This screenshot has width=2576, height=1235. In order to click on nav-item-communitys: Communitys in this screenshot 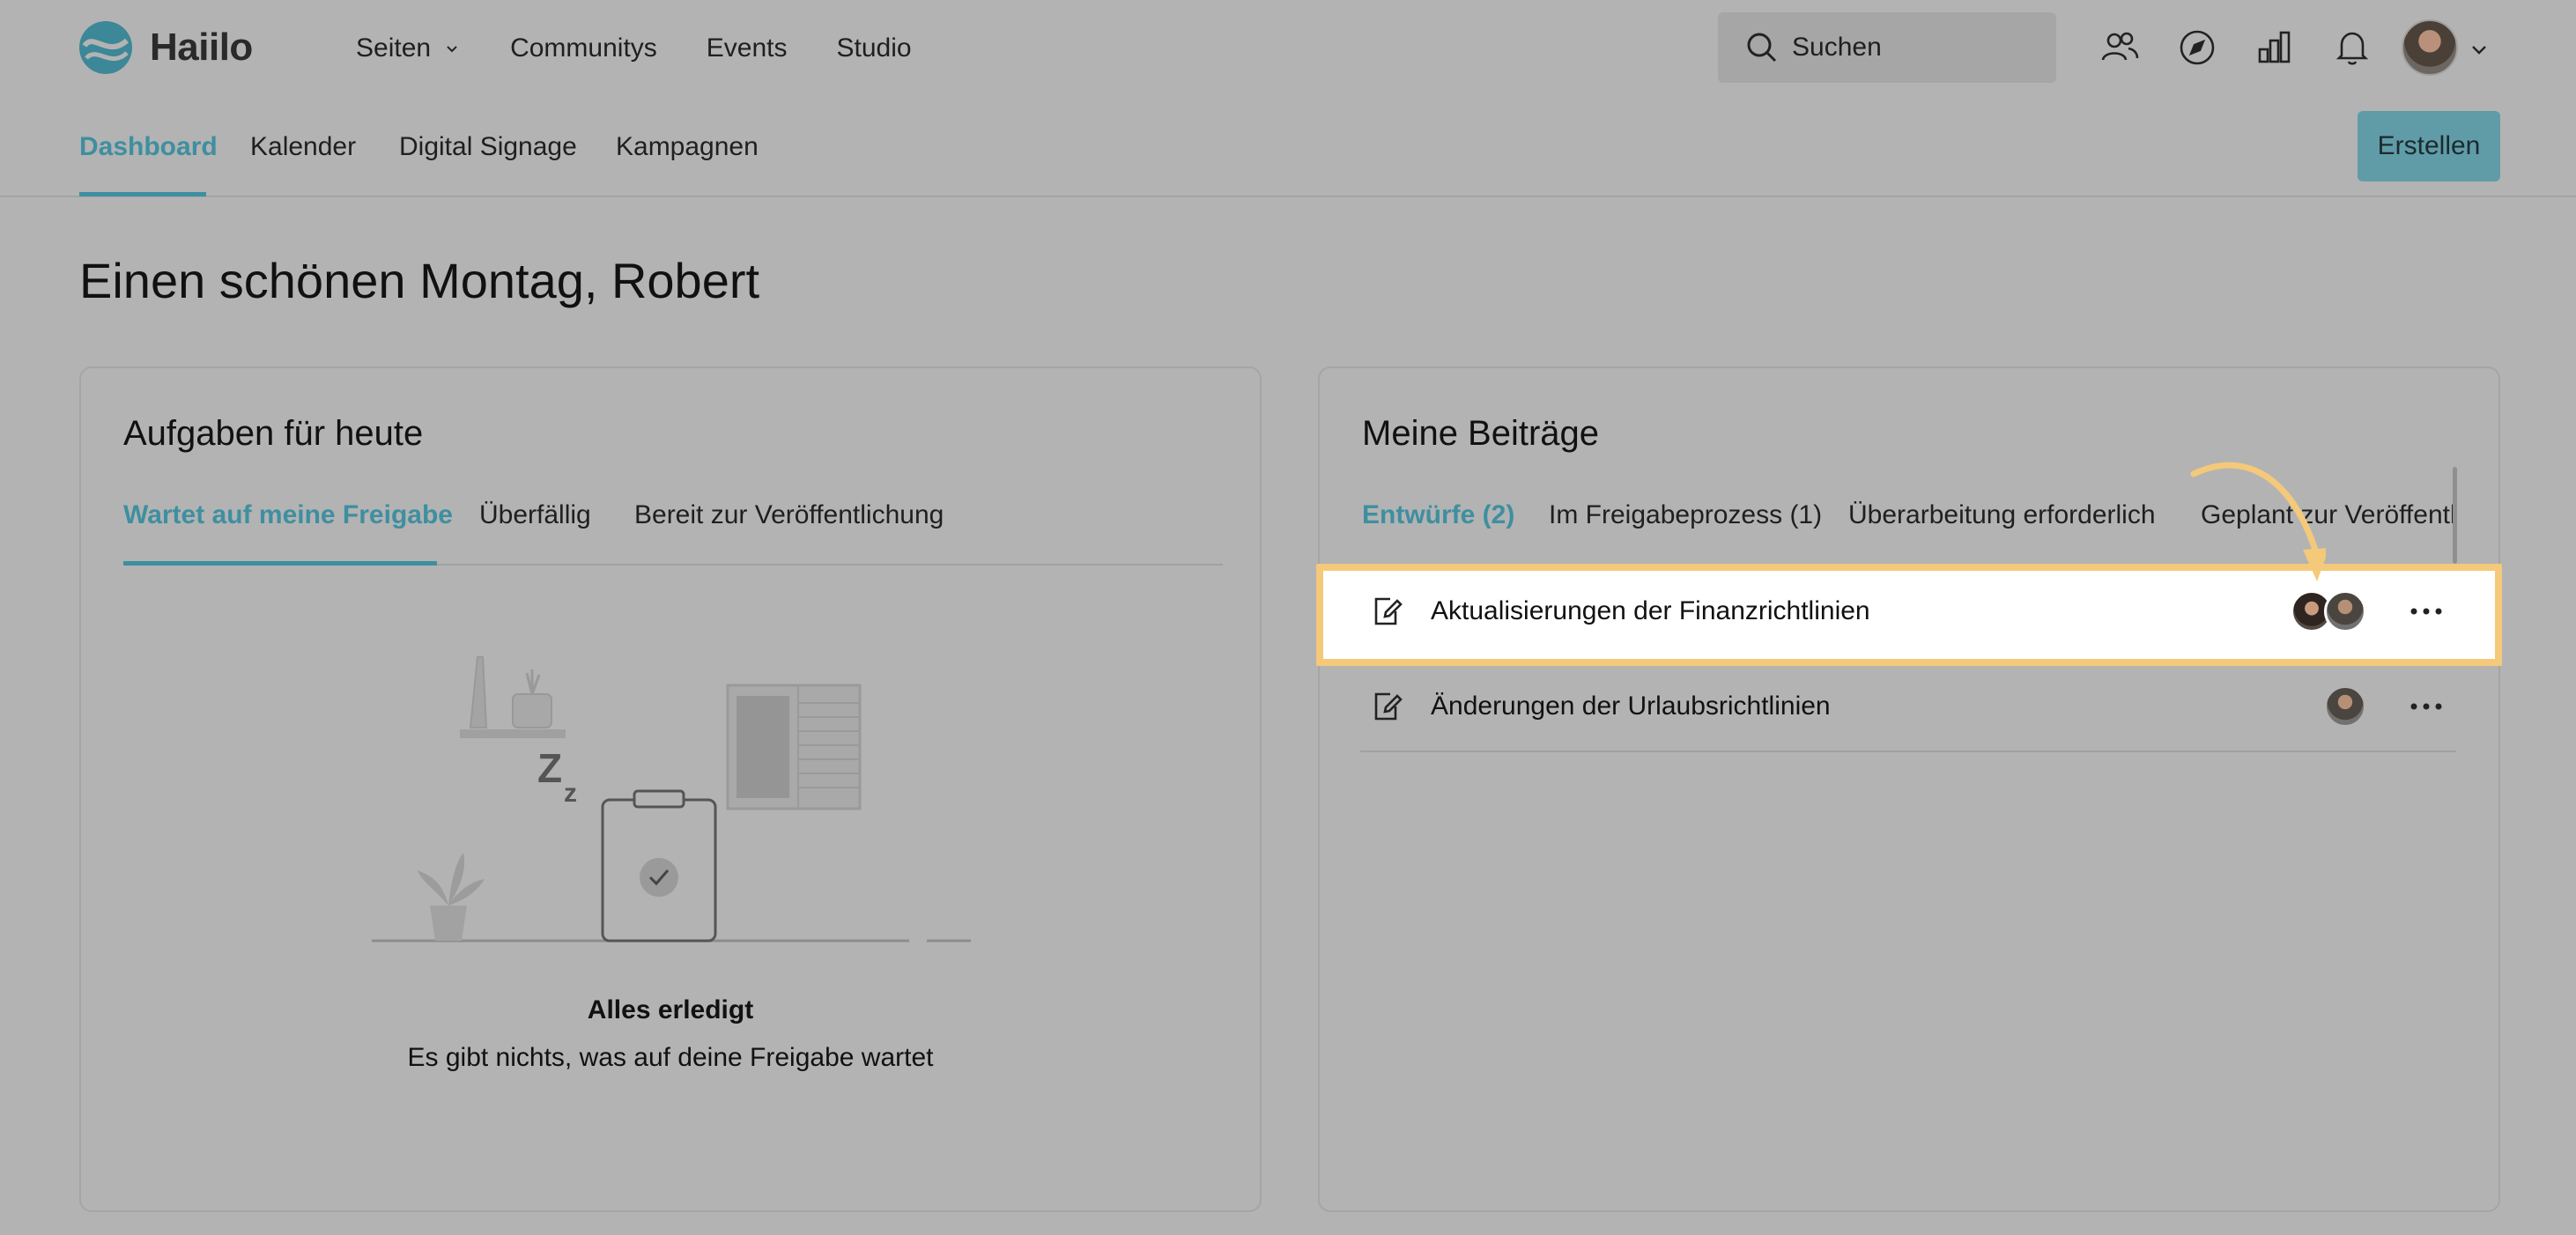, I will do `click(584, 48)`.